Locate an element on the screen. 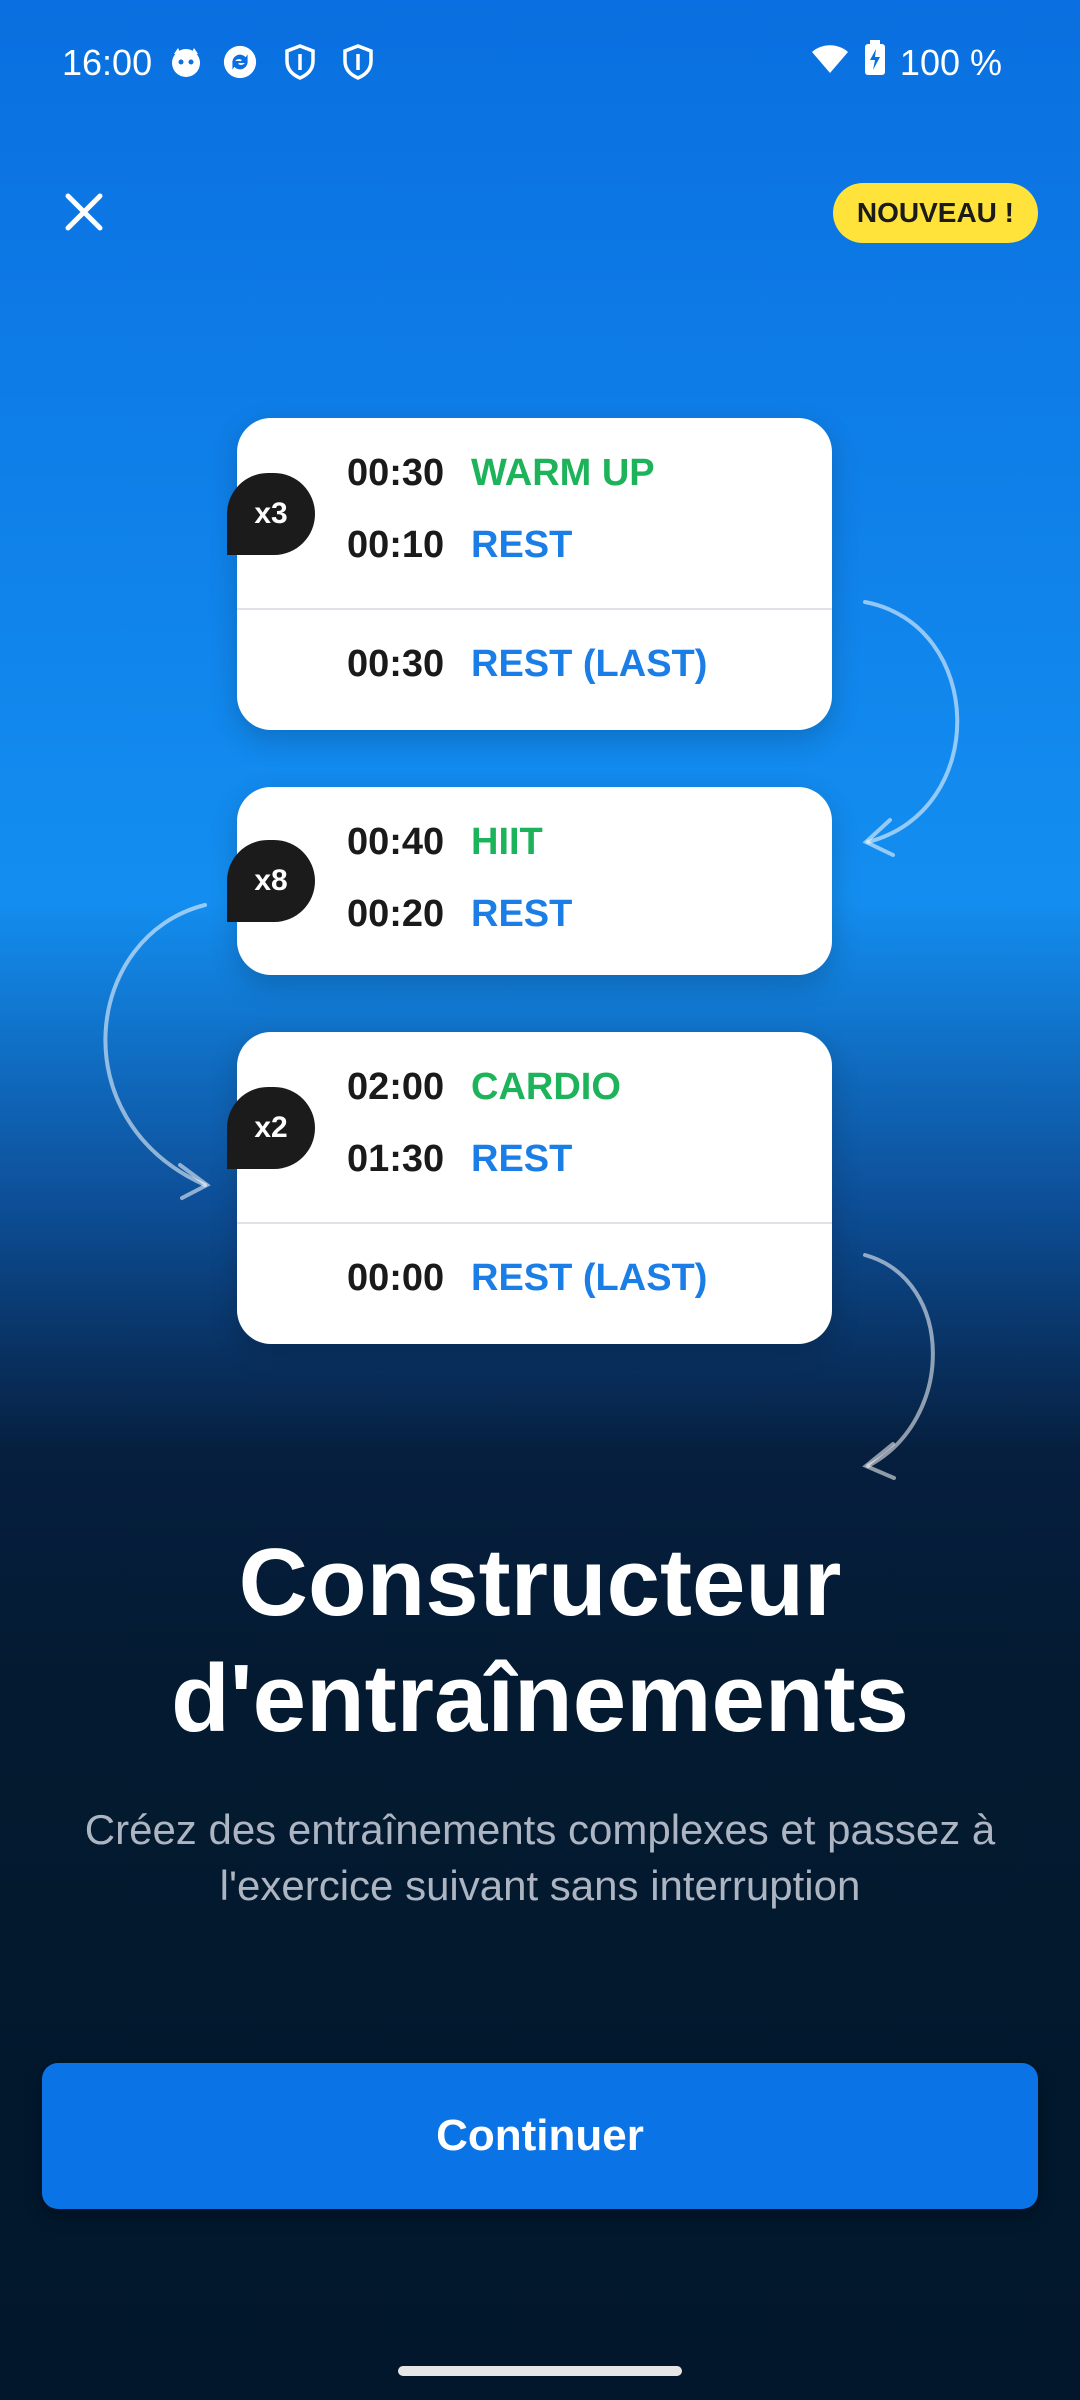 The image size is (1080, 2400). repeat-badge: x3 is located at coordinates (271, 514).